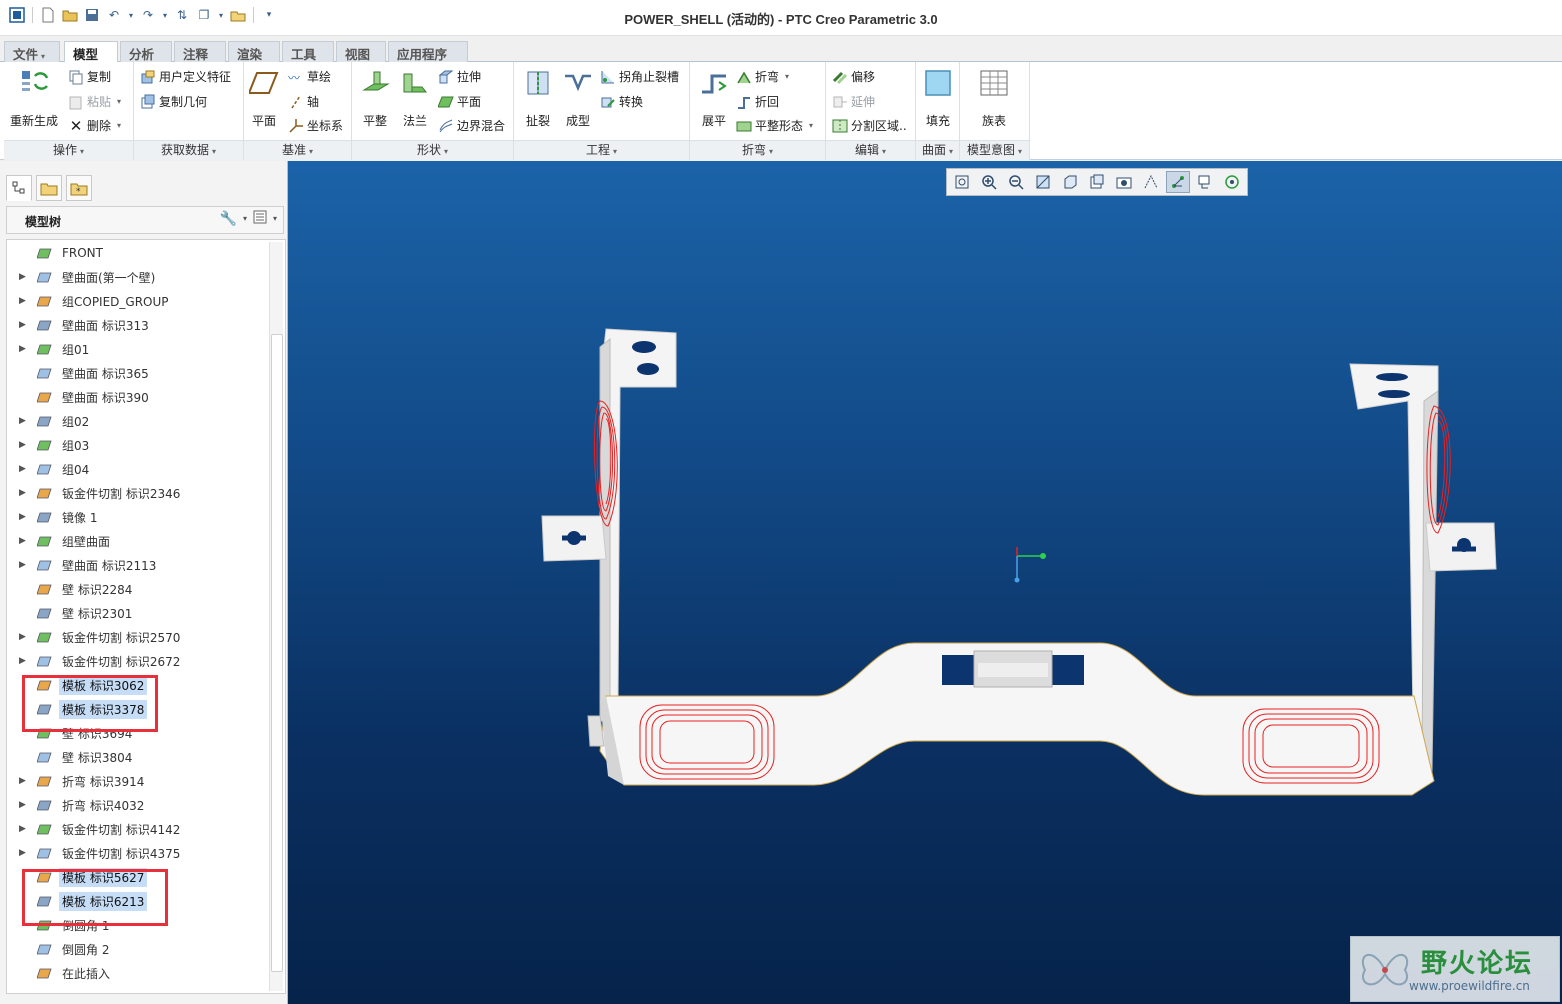 Image resolution: width=1562 pixels, height=1004 pixels. I want to click on tree-item: ▶ 钣金件切割 标识2570, so click(137, 637).